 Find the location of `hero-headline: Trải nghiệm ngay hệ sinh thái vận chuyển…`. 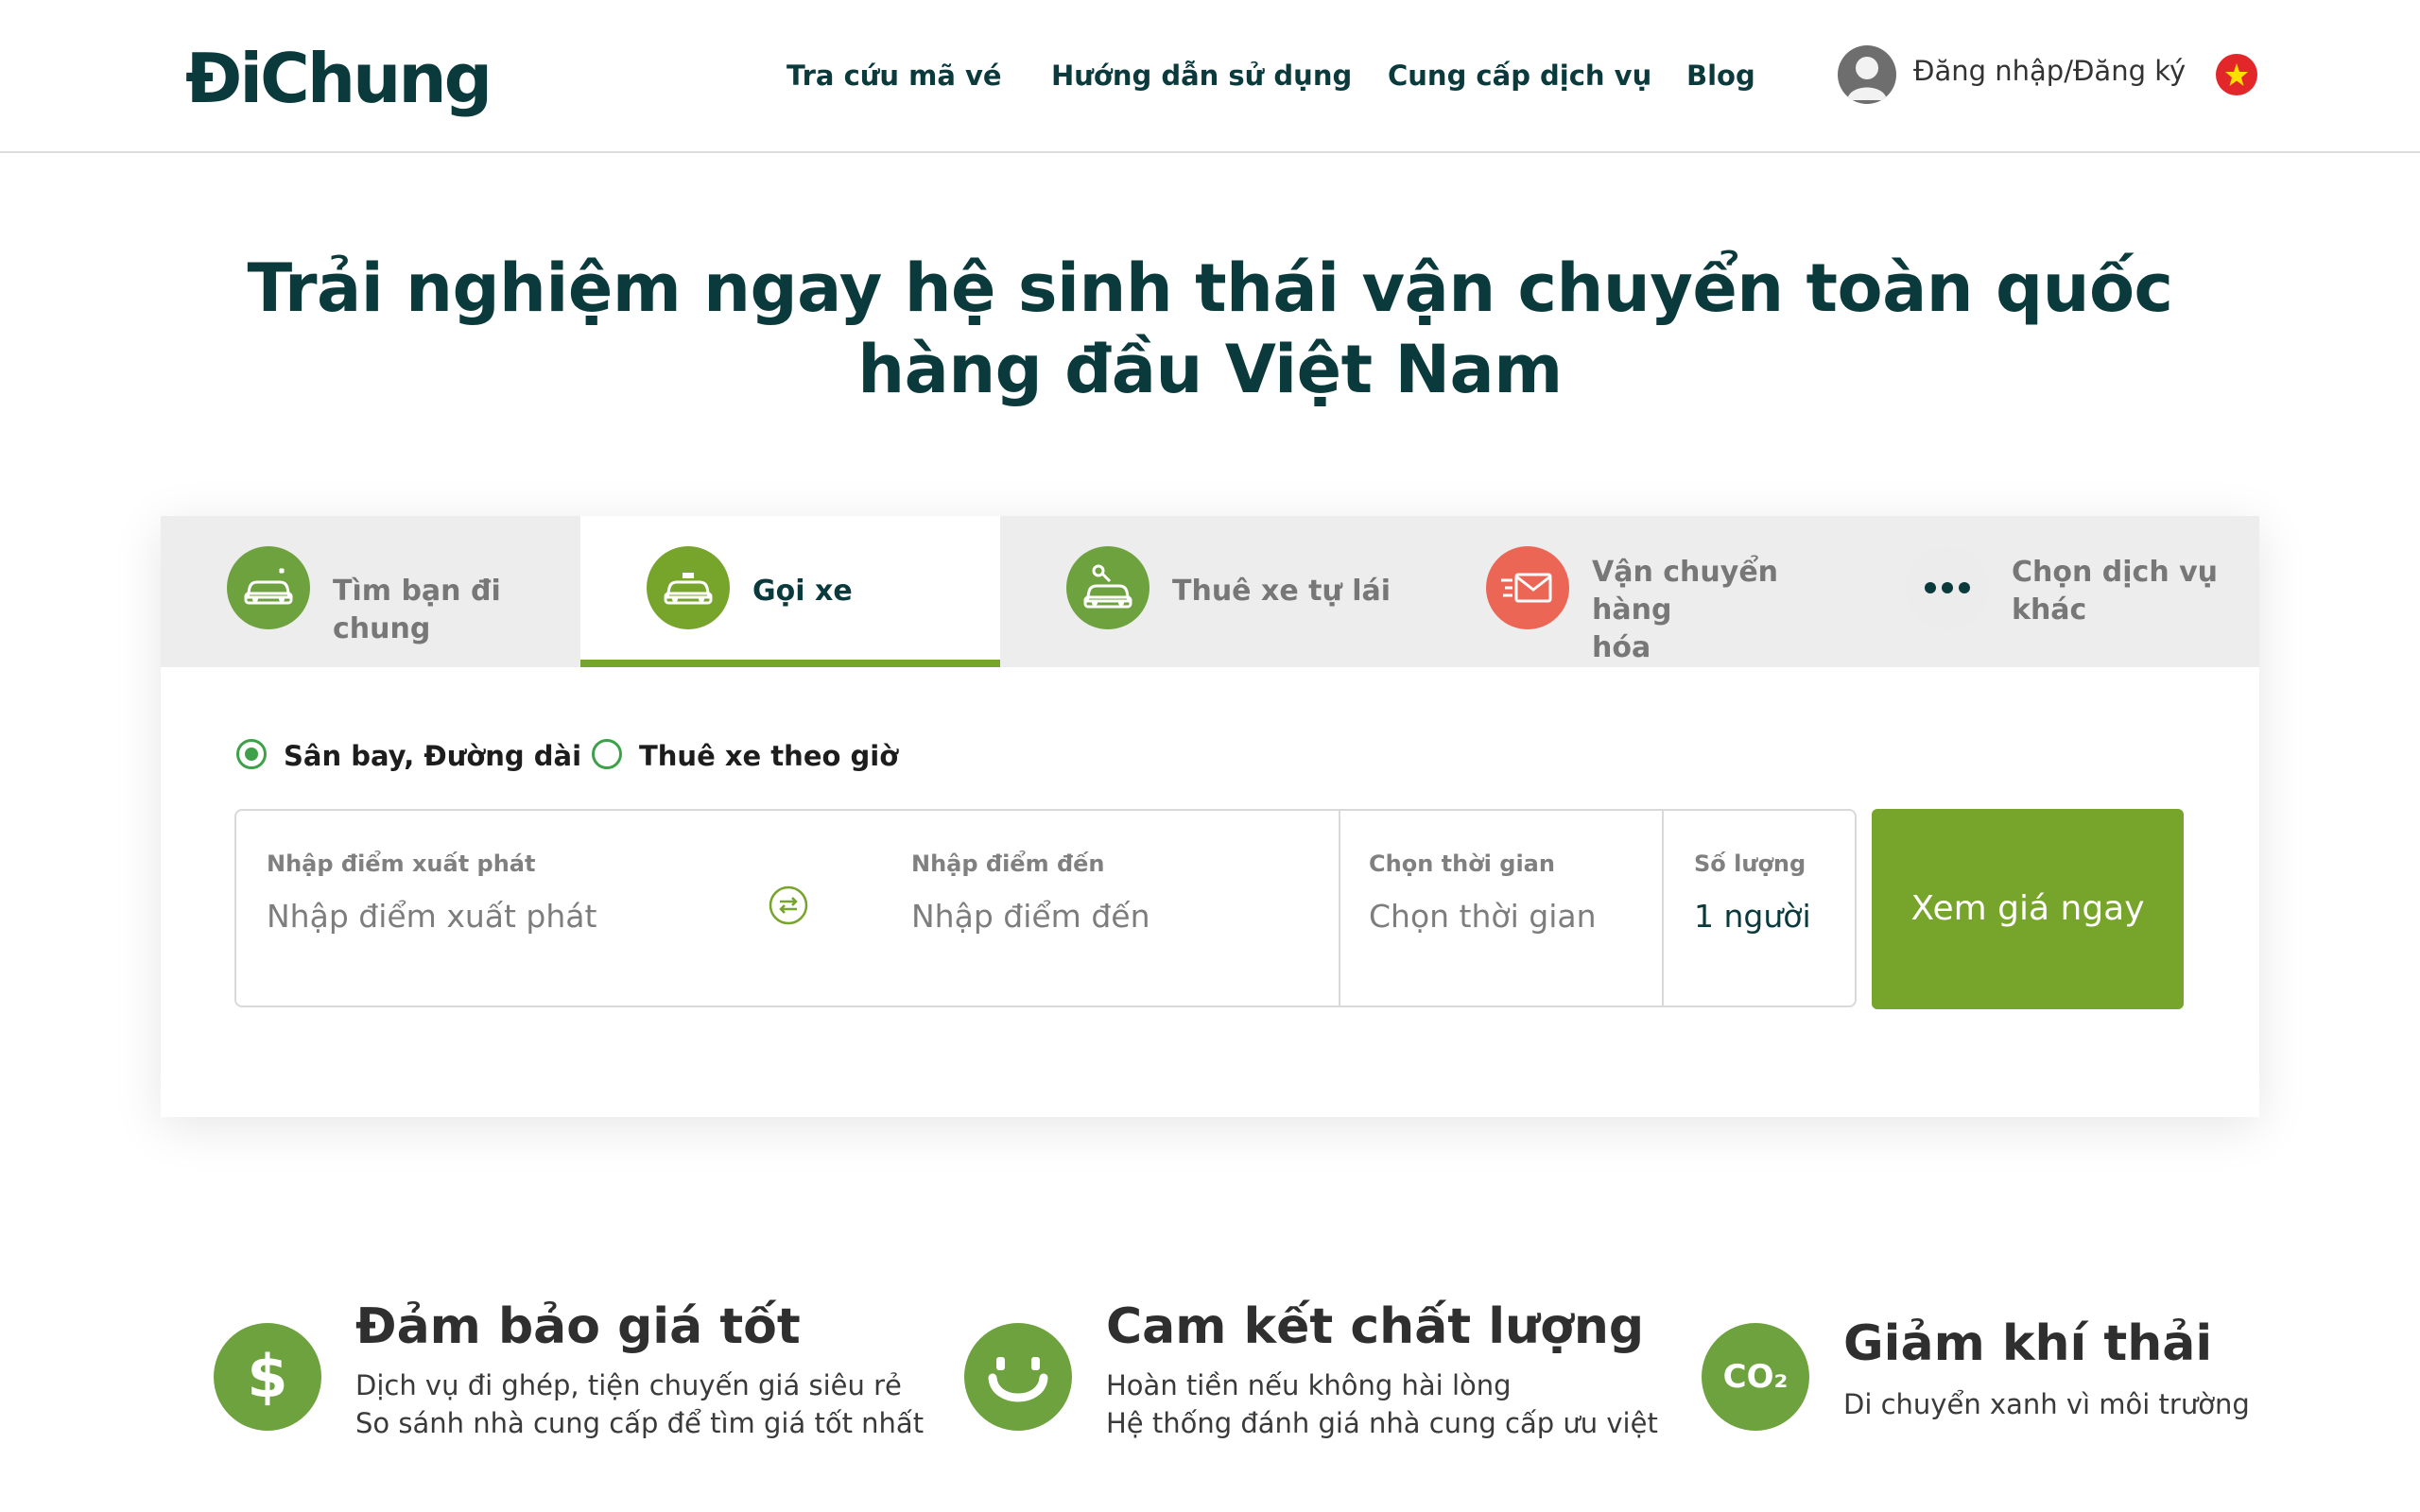

hero-headline: Trải nghiệm ngay hệ sinh thái vận chuyển… is located at coordinates (1210, 329).